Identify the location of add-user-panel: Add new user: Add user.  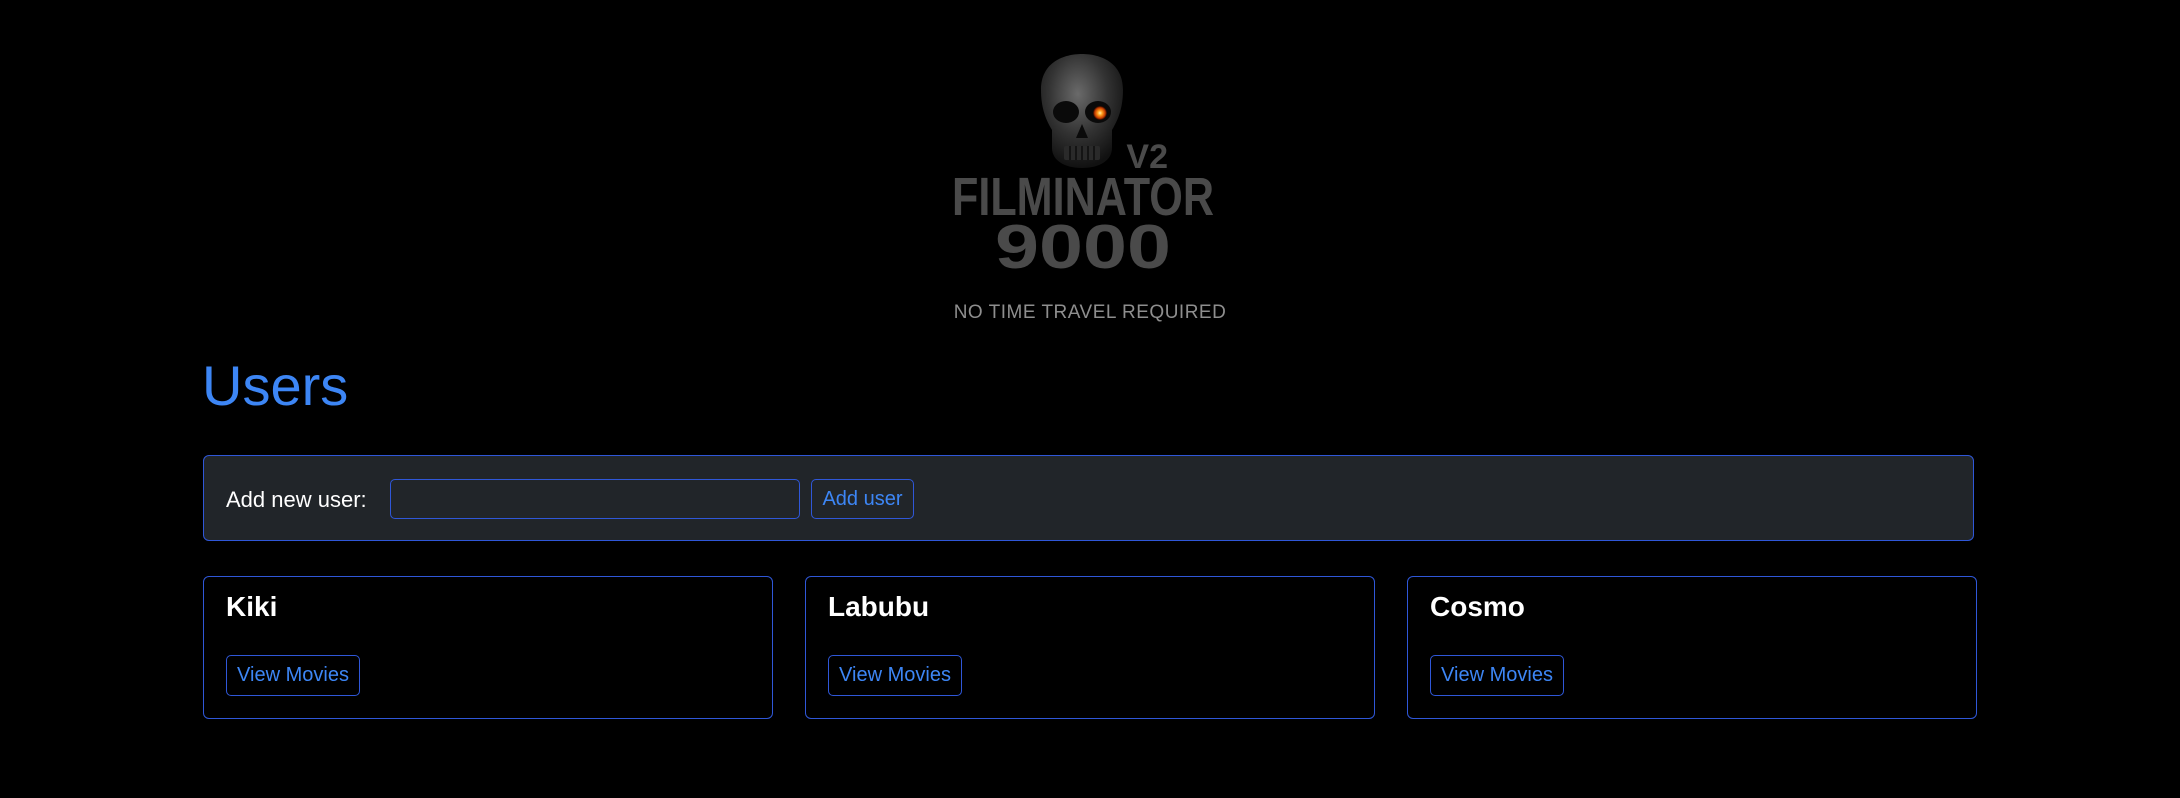
(1088, 498).